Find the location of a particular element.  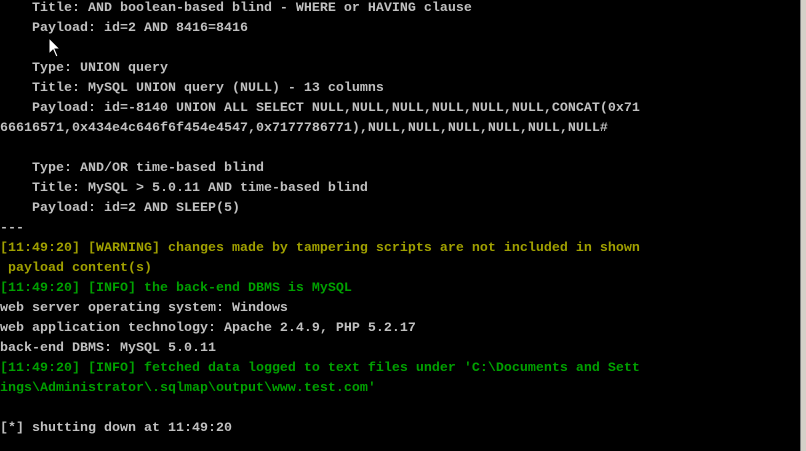

terminal-line: [*] shutting down at 11:49:20 is located at coordinates (116, 428).